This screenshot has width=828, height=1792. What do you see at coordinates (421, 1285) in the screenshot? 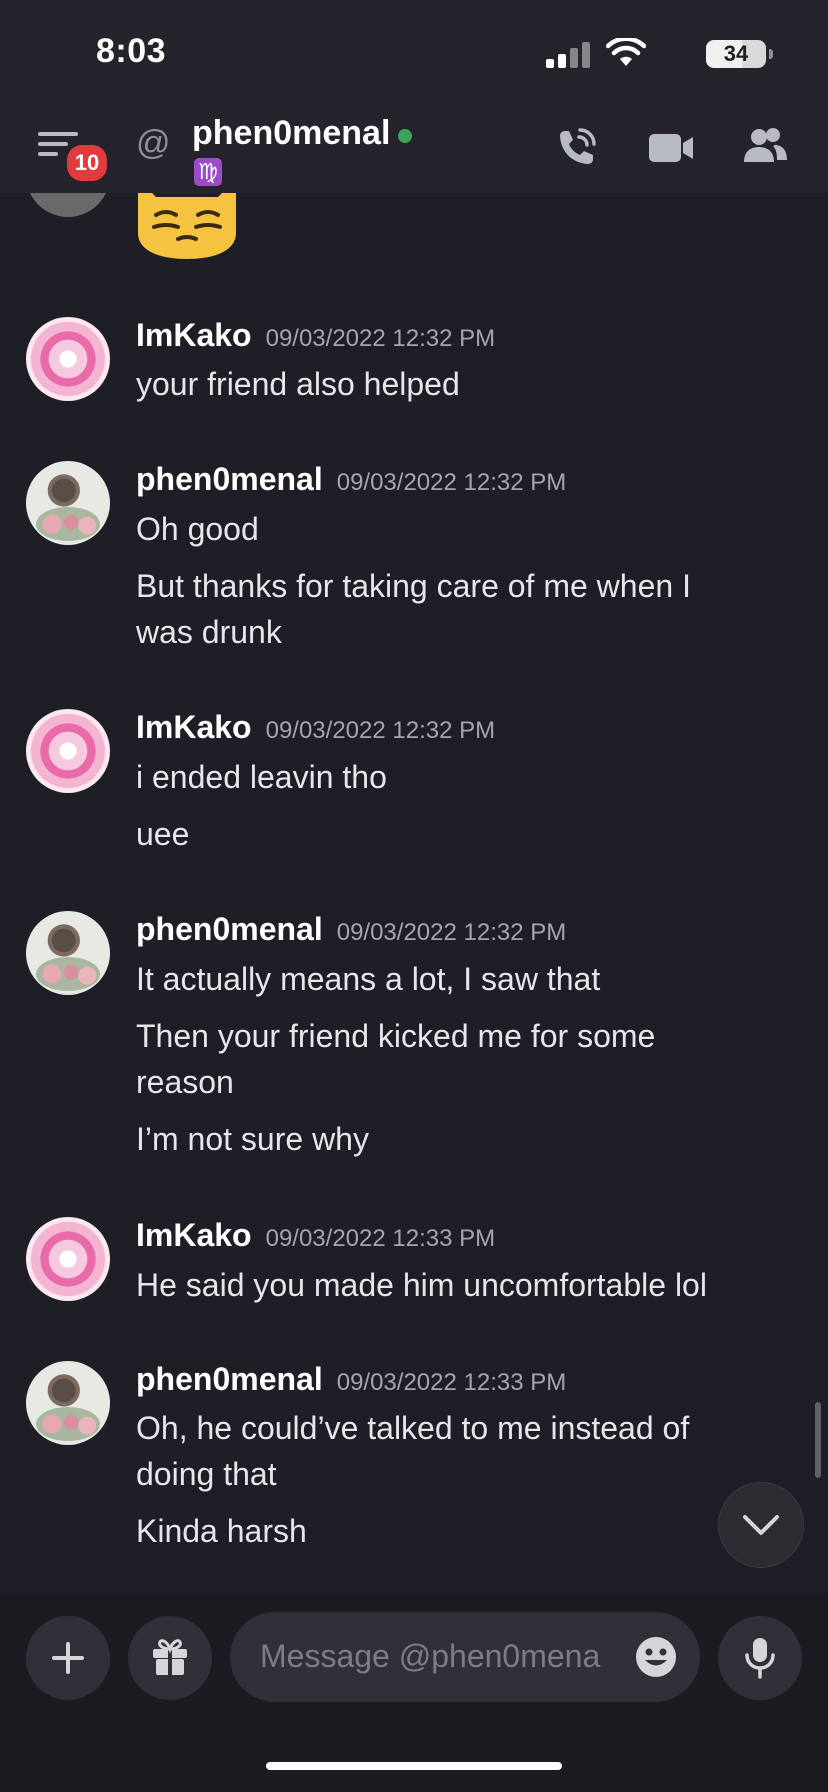
I see `message-text: He said you made him uncomfortable lol` at bounding box center [421, 1285].